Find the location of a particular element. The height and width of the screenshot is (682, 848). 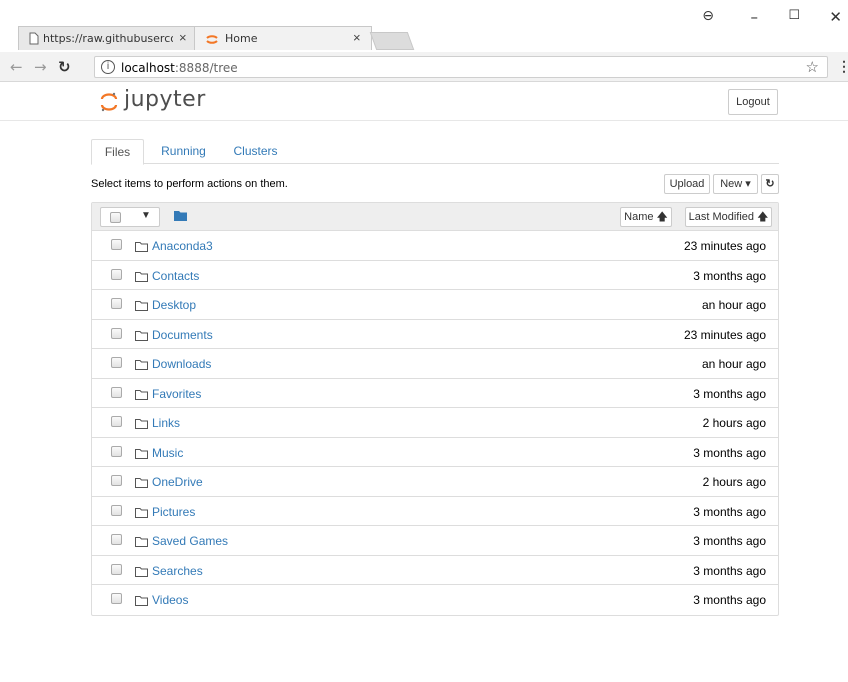

list-item: Music 3 months ago is located at coordinates (435, 452).